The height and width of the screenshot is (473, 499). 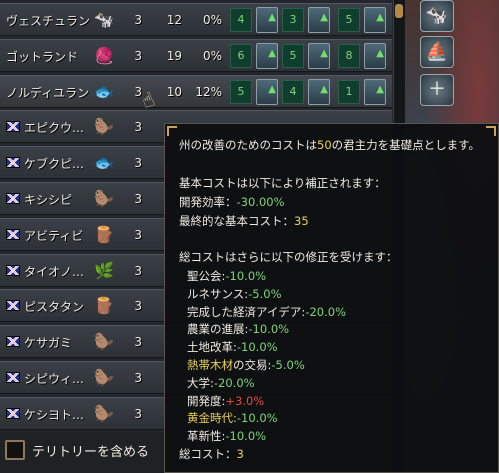 I want to click on province-row: ヴェスチュラン 🐄 3 12 0% 4 ▲ 3 ▲ 5 ▲, so click(x=196, y=19).